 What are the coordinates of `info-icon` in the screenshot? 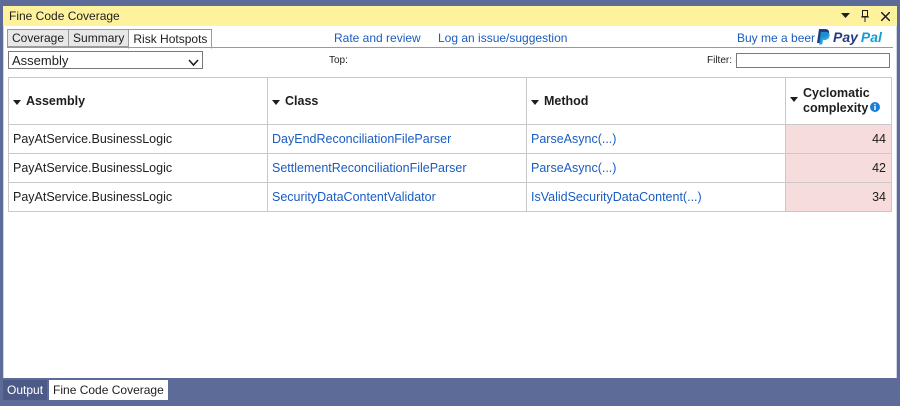 It's located at (875, 108).